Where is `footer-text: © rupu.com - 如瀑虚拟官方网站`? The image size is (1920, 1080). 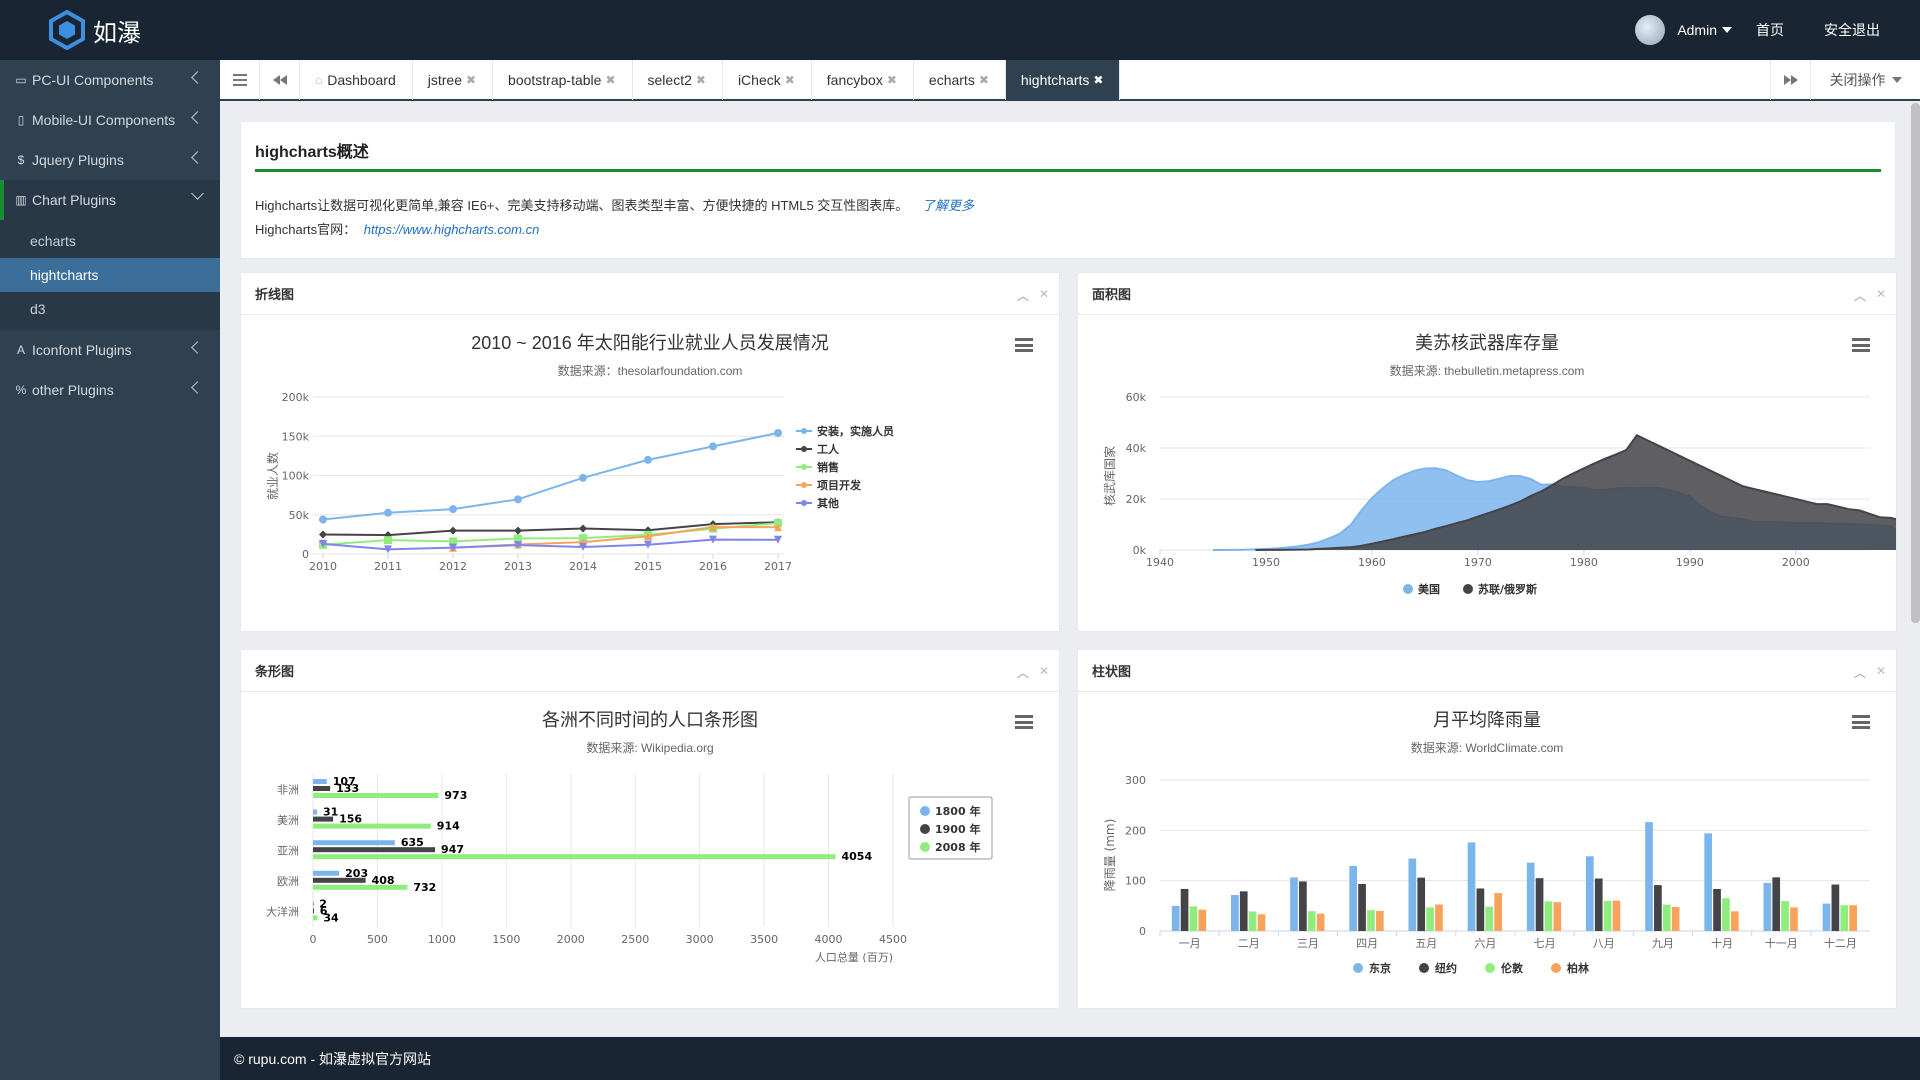
footer-text: © rupu.com - 如瀑虚拟官方网站 is located at coordinates (333, 1058).